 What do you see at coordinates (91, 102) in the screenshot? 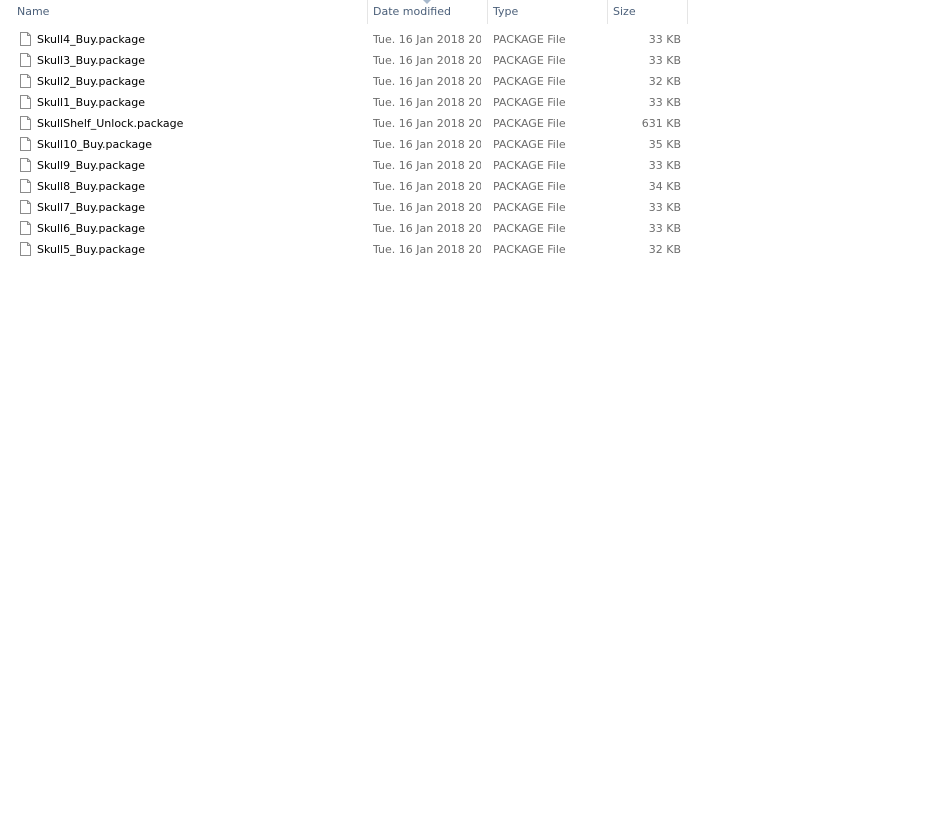
I see `file-name: Skull1_Buy.package` at bounding box center [91, 102].